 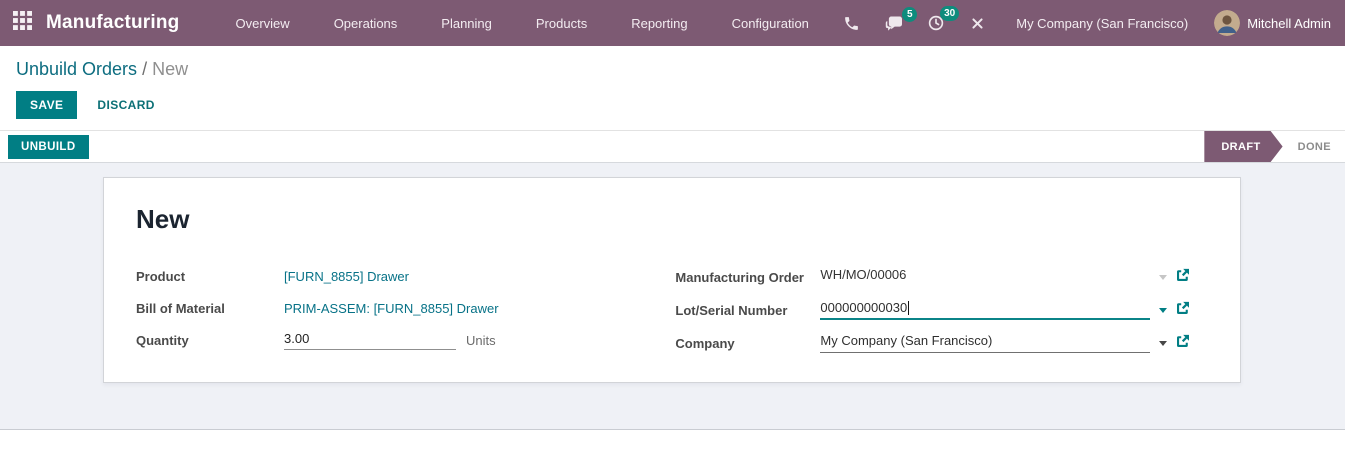 I want to click on tools-button, so click(x=977, y=23).